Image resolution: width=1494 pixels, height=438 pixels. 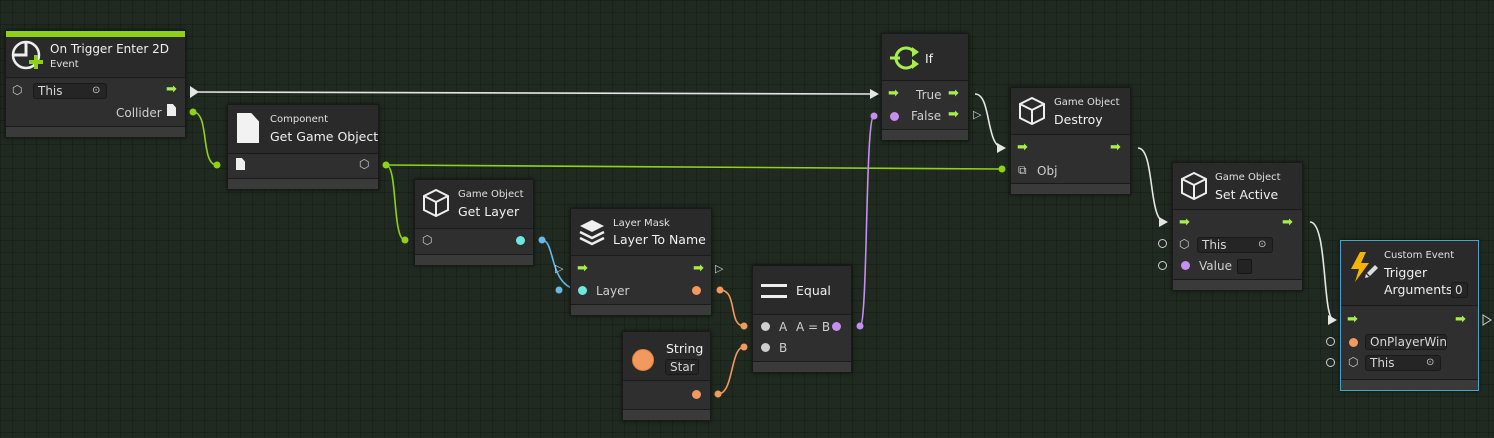 I want to click on flow-in-hollow-port: ▷, so click(x=559, y=269).